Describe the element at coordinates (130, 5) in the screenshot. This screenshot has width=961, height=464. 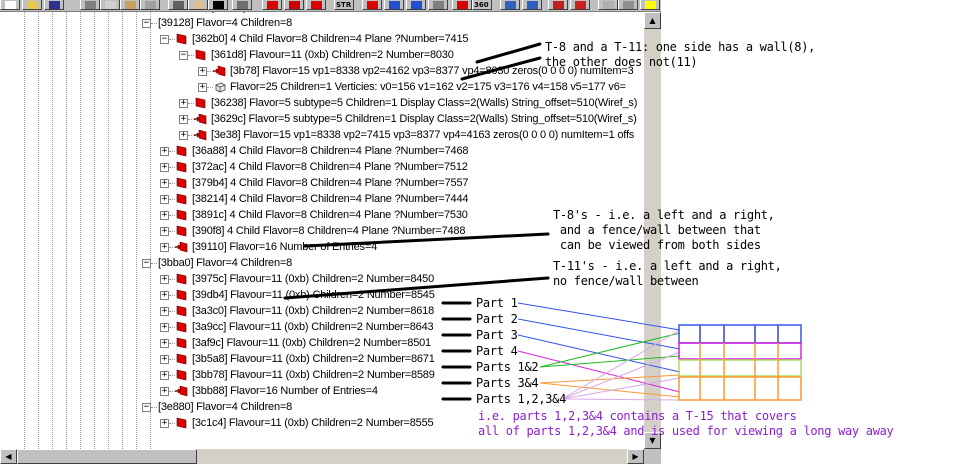
I see `paste-icon` at that location.